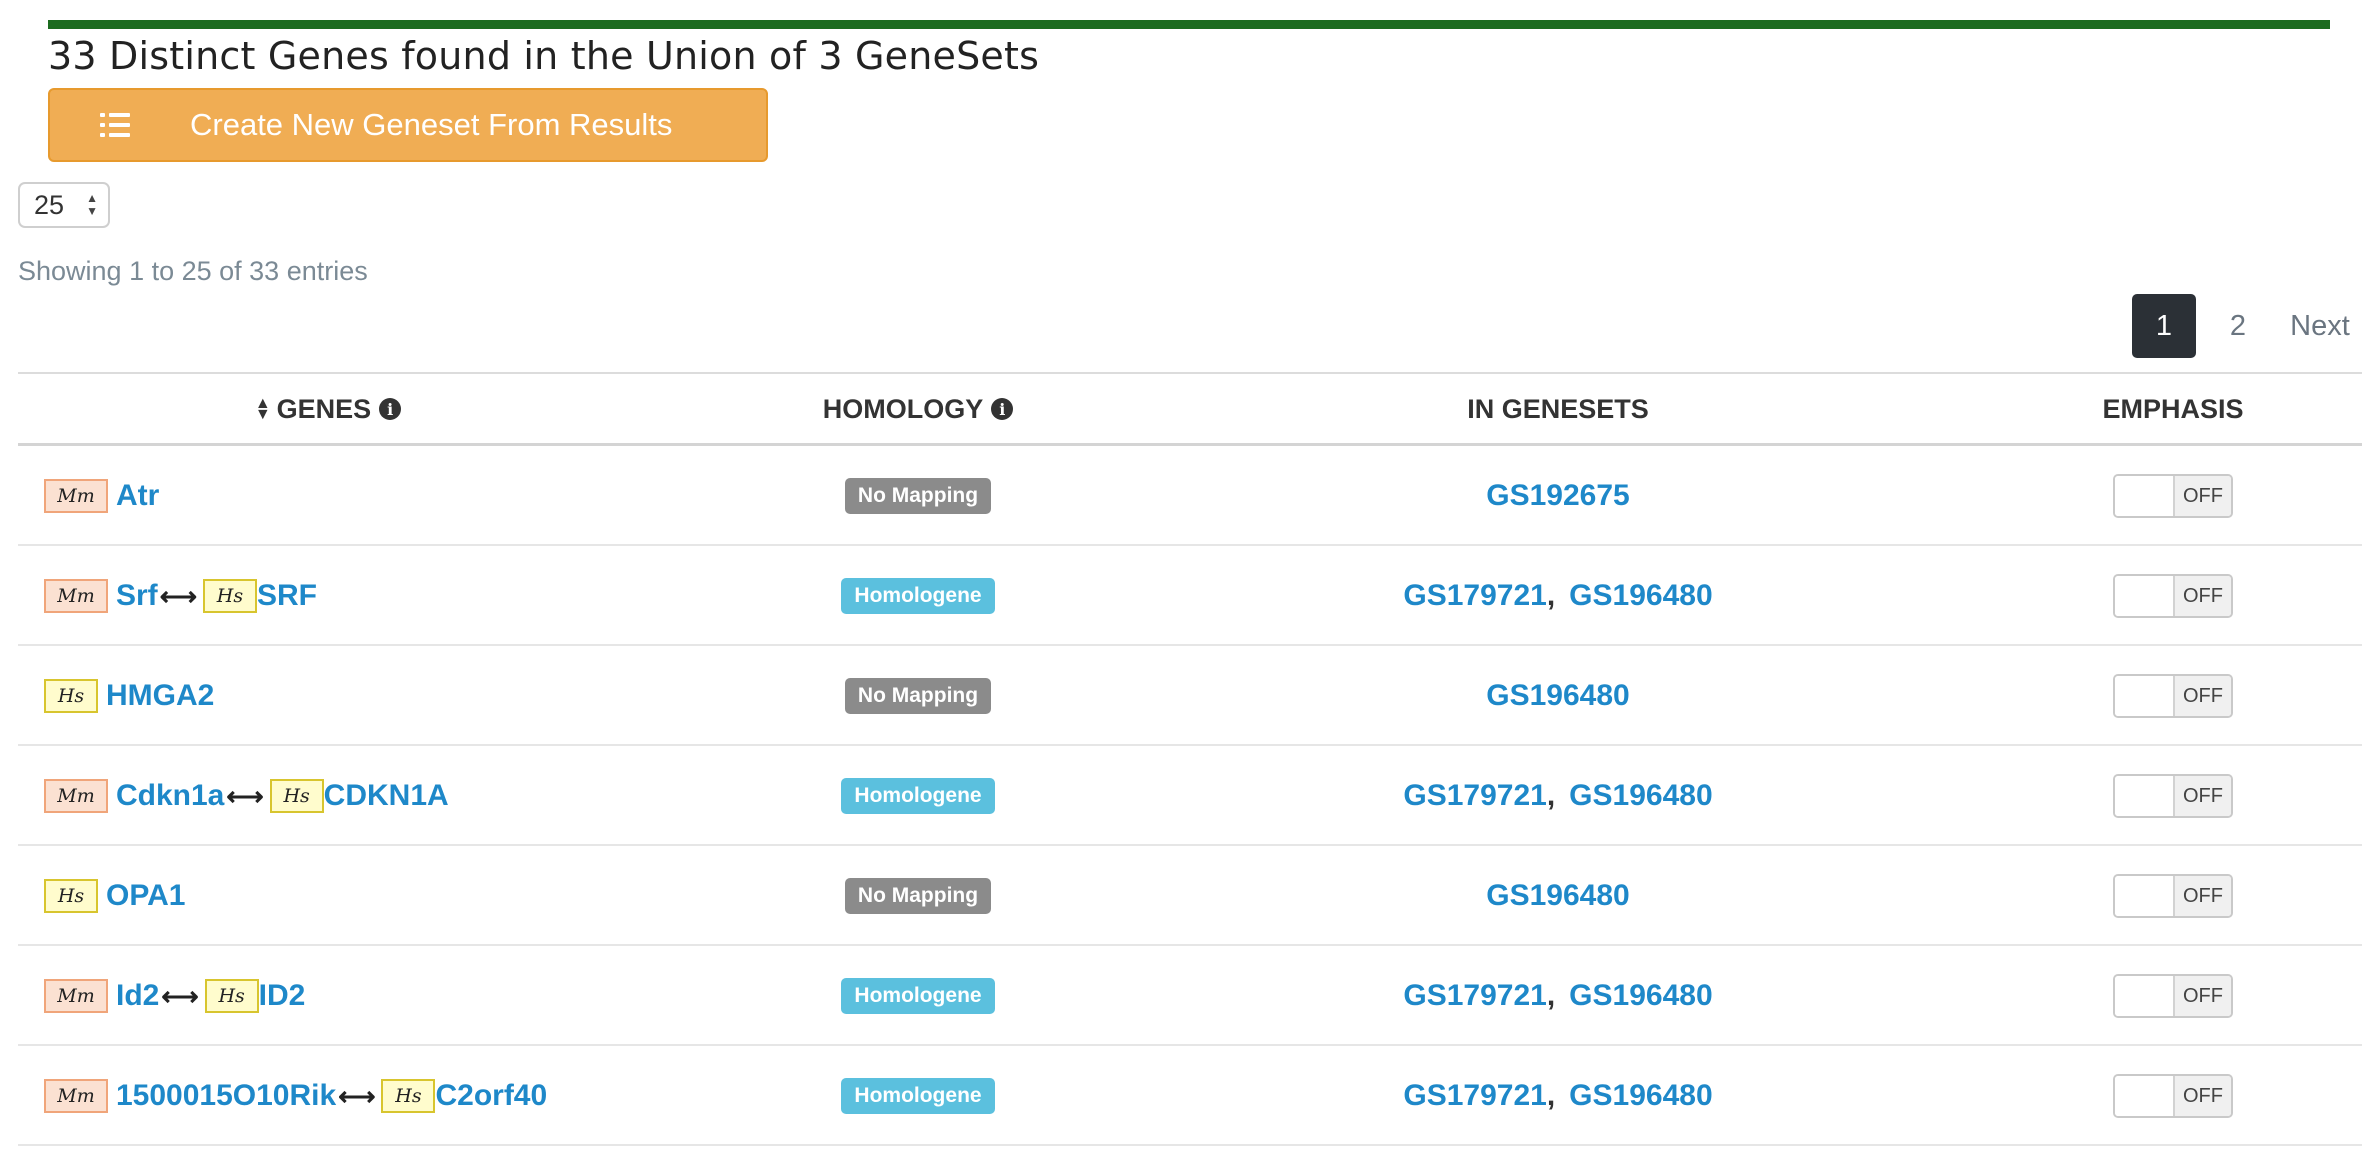 The image size is (2362, 1152). Describe the element at coordinates (408, 125) in the screenshot. I see `create-geneset-button: Create New Geneset From Results` at that location.